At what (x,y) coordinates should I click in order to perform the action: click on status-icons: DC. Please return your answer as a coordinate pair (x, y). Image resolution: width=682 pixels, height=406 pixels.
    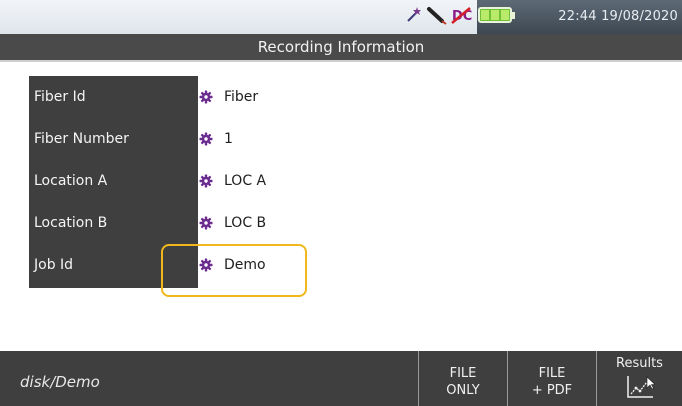
    Looking at the image, I should click on (439, 15).